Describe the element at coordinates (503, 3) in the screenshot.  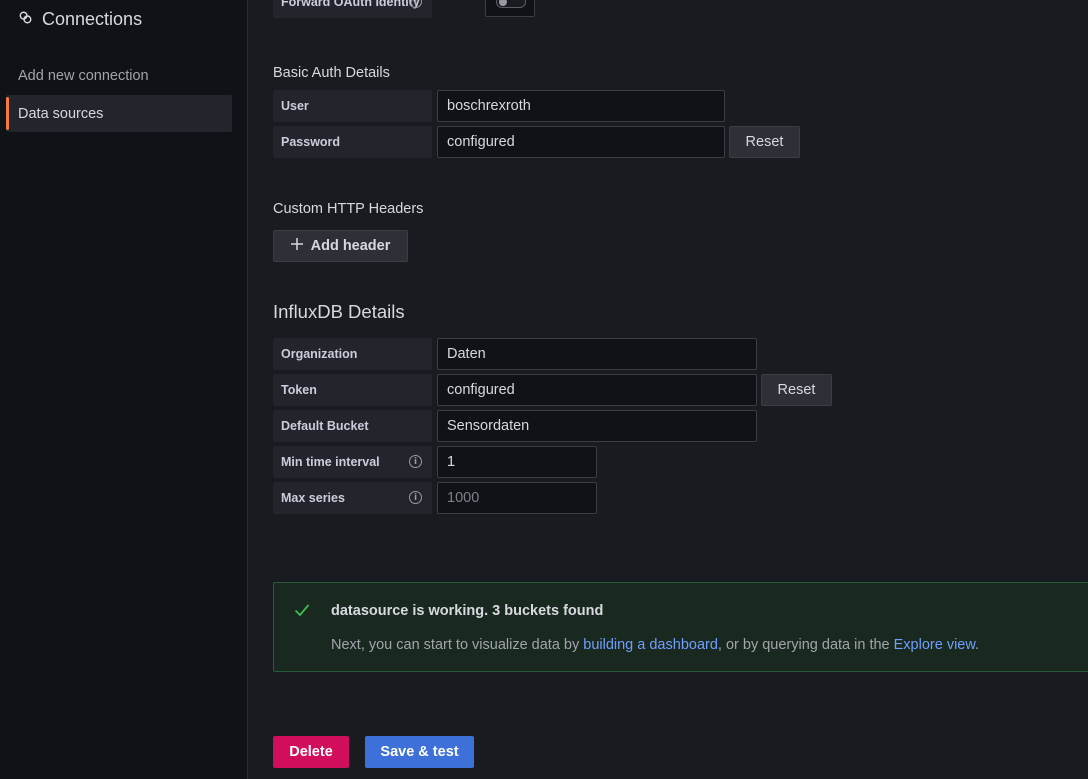
I see `toggle-knob` at that location.